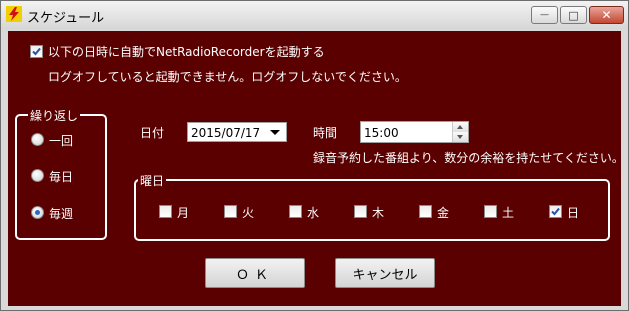 The image size is (629, 311). I want to click on weekday-label: 土, so click(508, 212).